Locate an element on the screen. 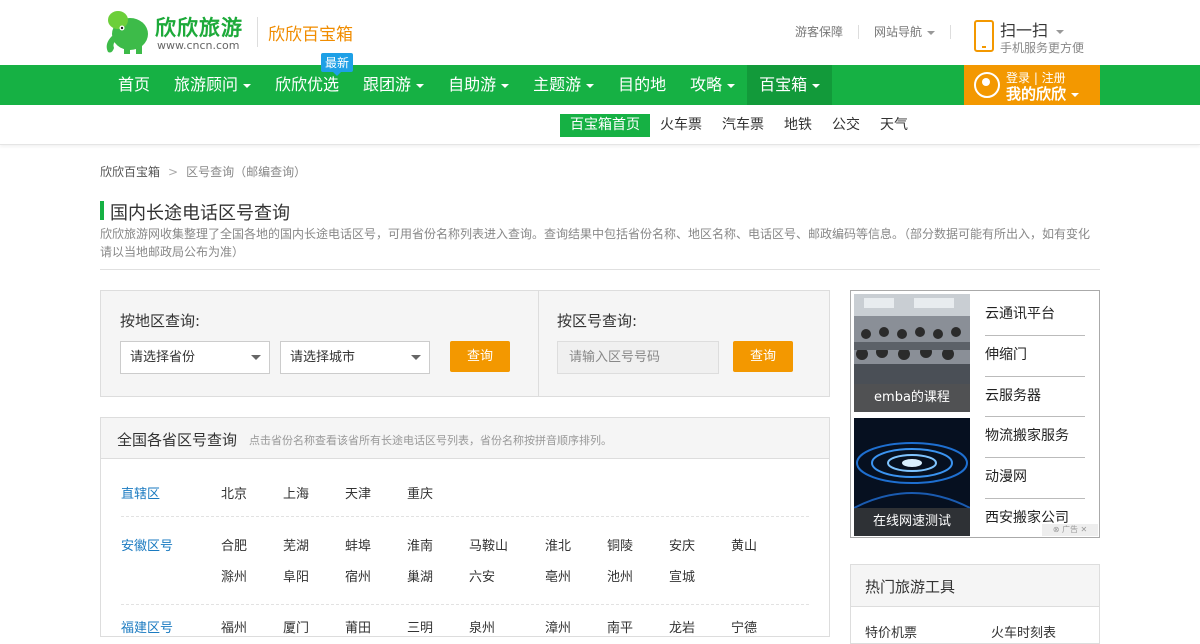 The height and width of the screenshot is (644, 1200). nav-item: 自助游 is located at coordinates (478, 85).